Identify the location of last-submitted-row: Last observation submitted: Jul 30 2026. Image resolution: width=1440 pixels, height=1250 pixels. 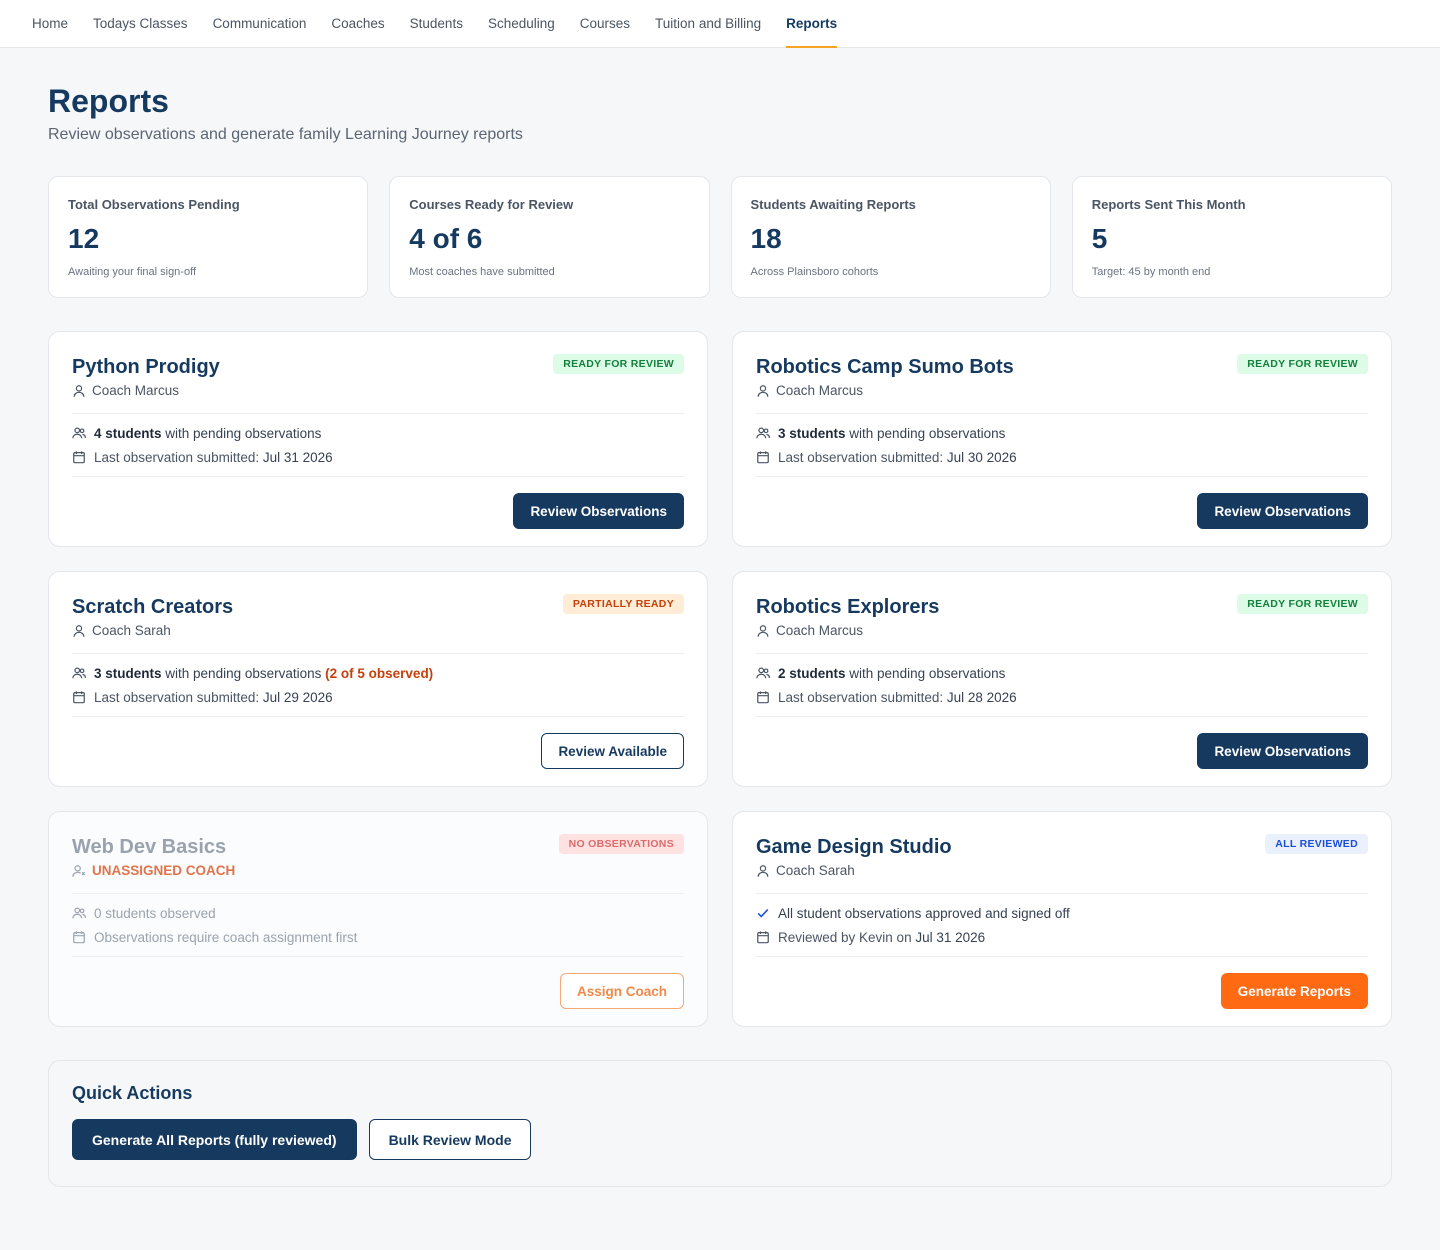
(1062, 457).